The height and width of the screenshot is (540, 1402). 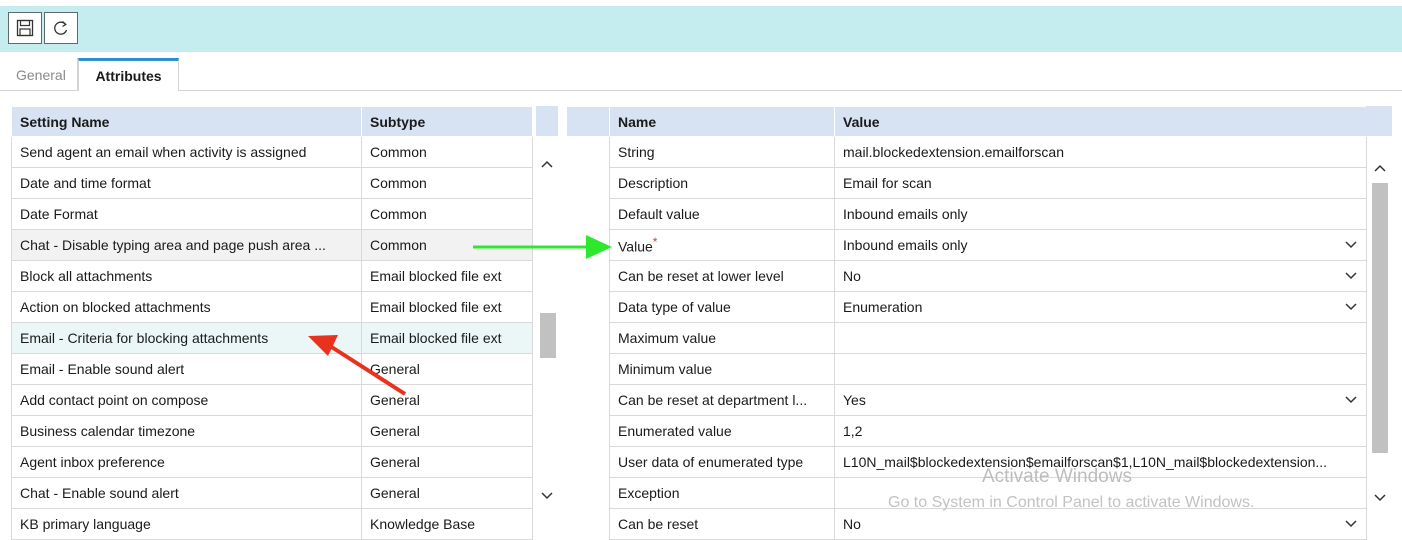 I want to click on tab-general: General, so click(x=42, y=74).